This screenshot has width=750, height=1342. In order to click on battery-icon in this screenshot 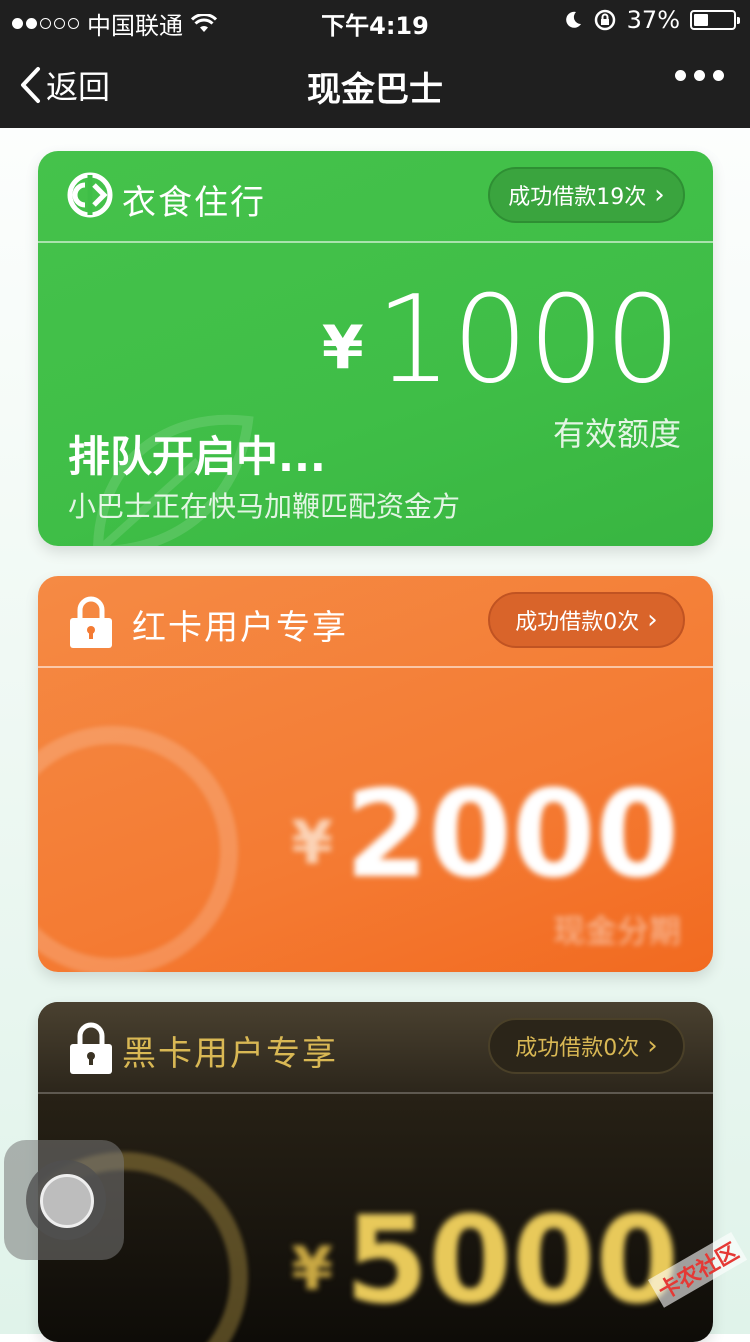, I will do `click(715, 20)`.